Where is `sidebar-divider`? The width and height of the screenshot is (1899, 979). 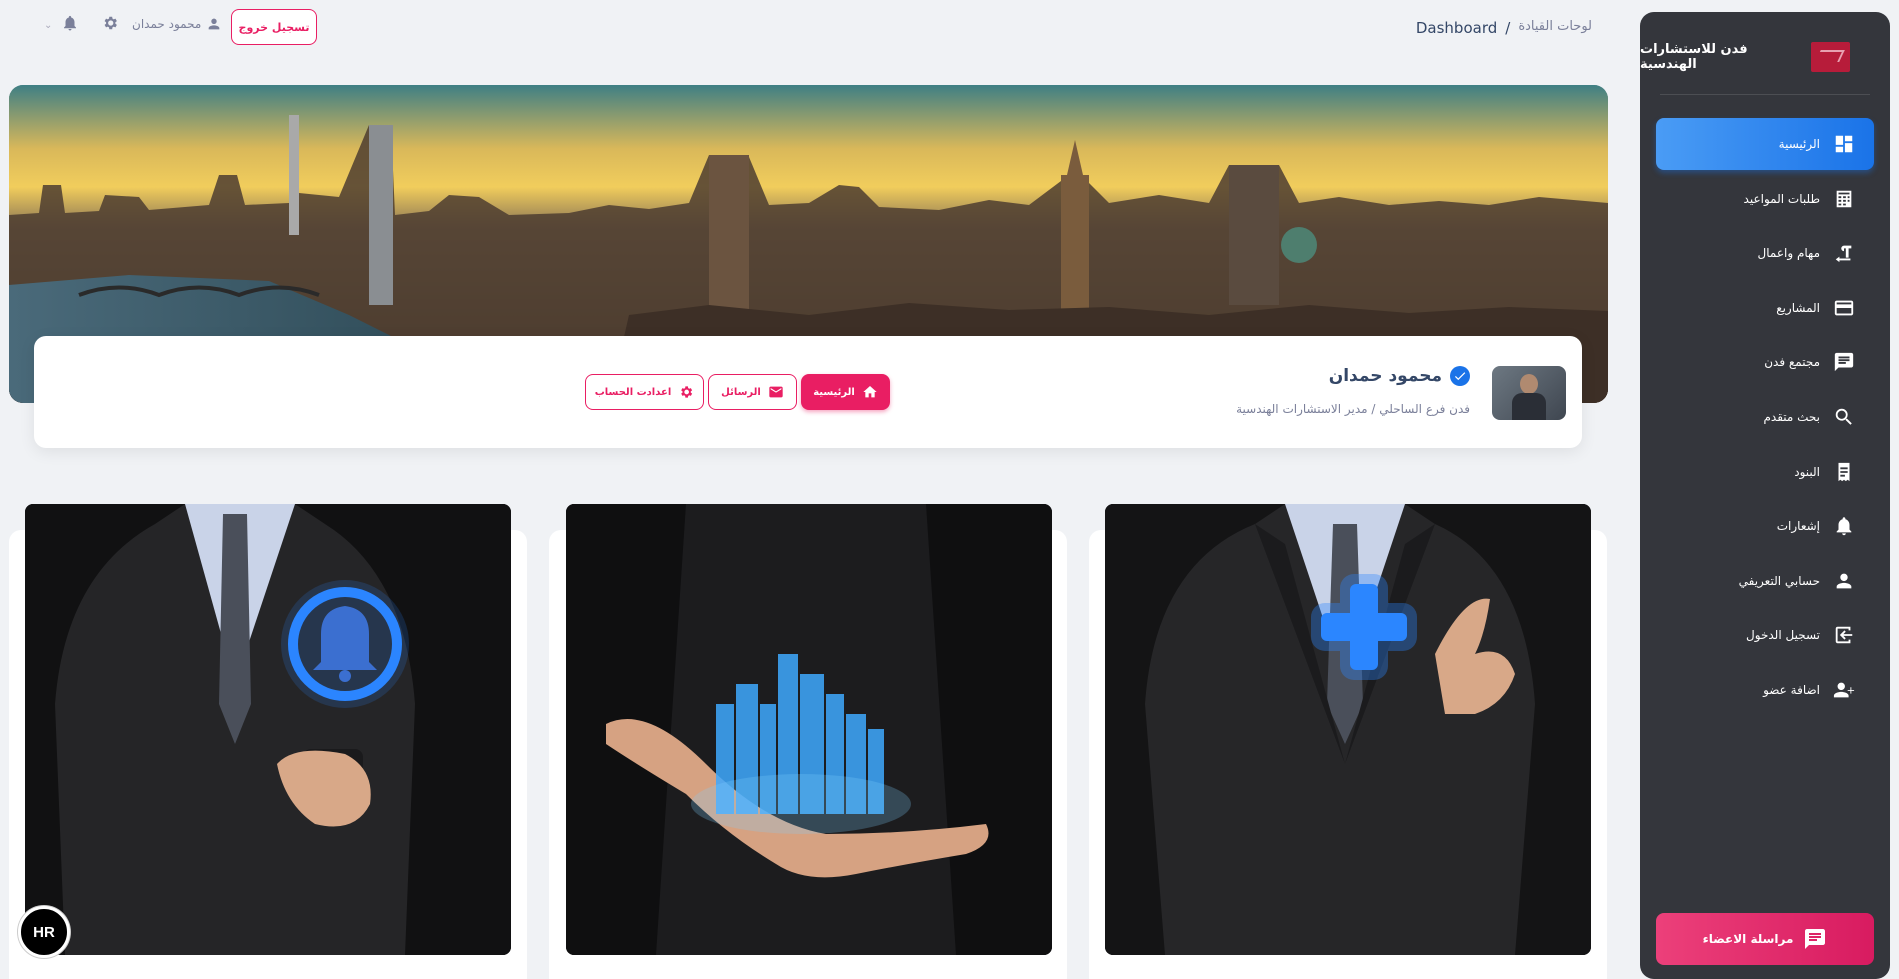
sidebar-divider is located at coordinates (1765, 94).